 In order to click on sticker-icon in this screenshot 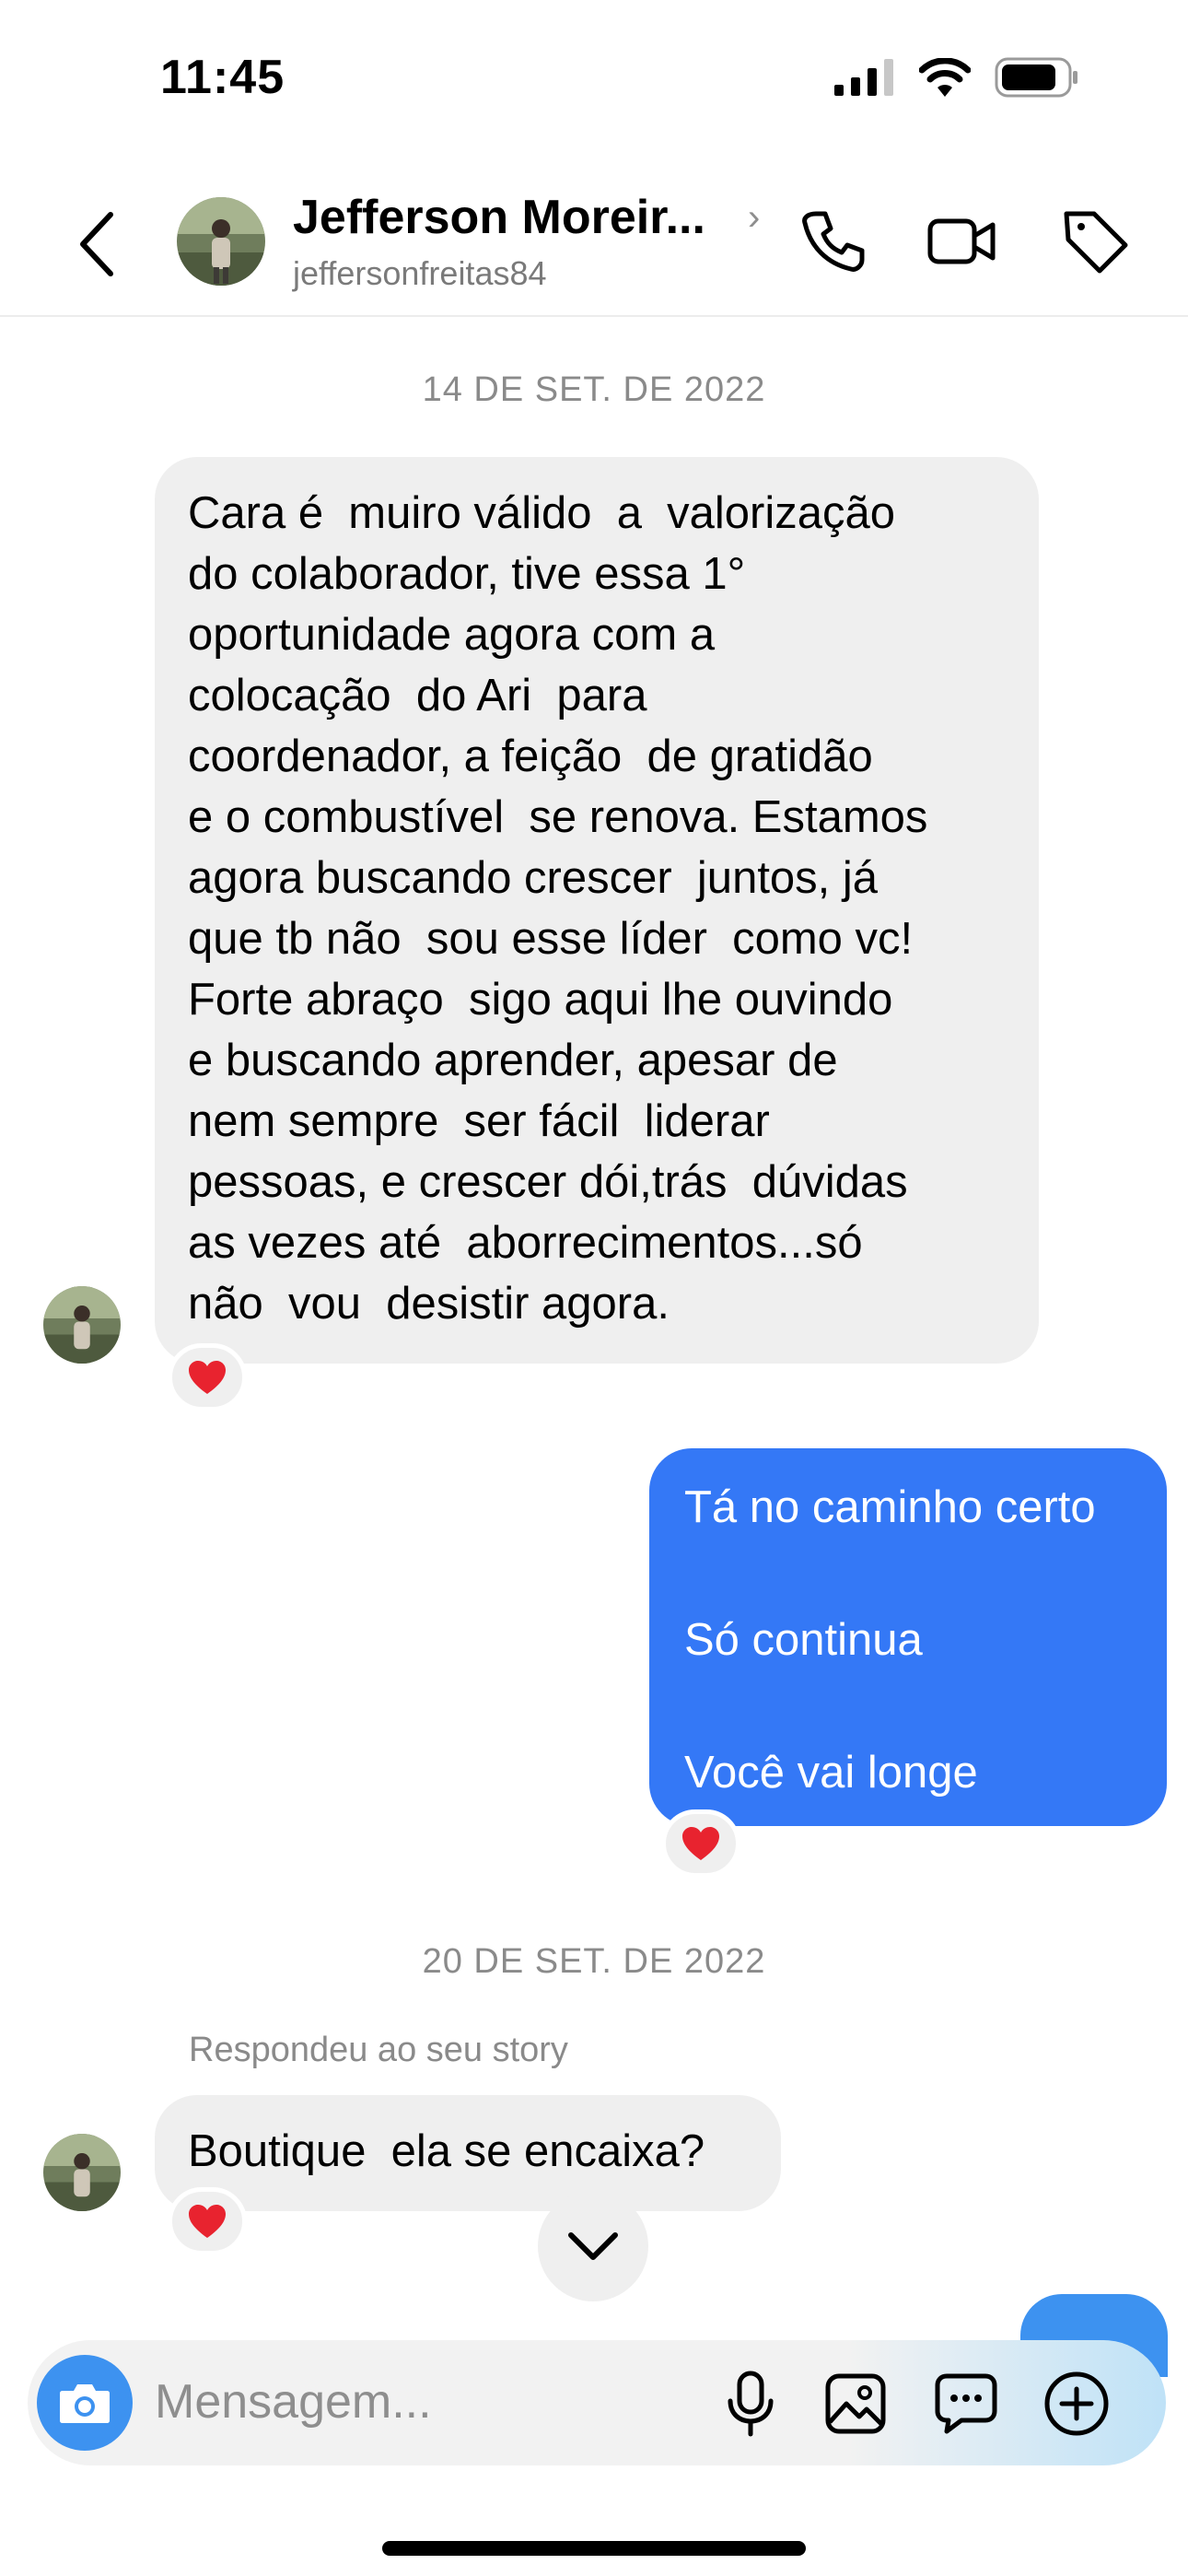, I will do `click(966, 2403)`.